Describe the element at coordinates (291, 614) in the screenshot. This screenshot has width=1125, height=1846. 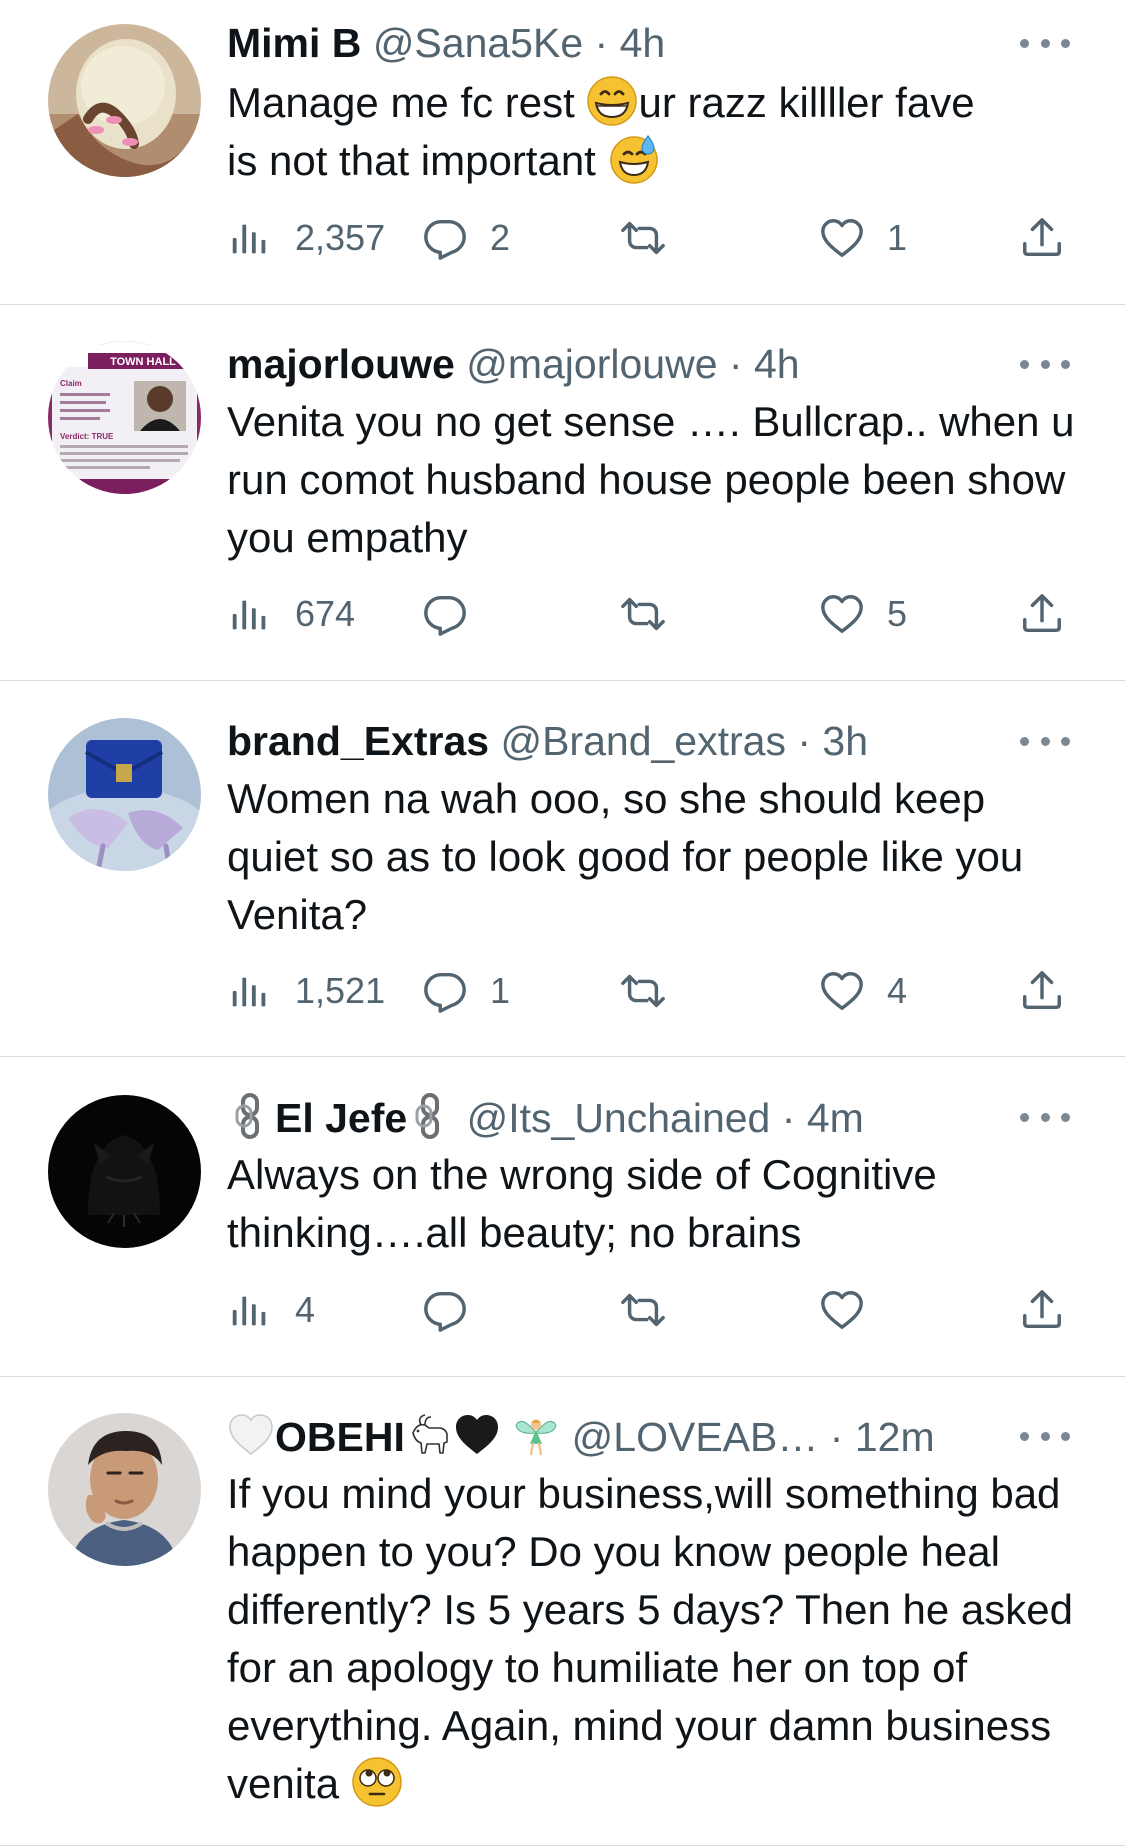
I see `views-button: 674` at that location.